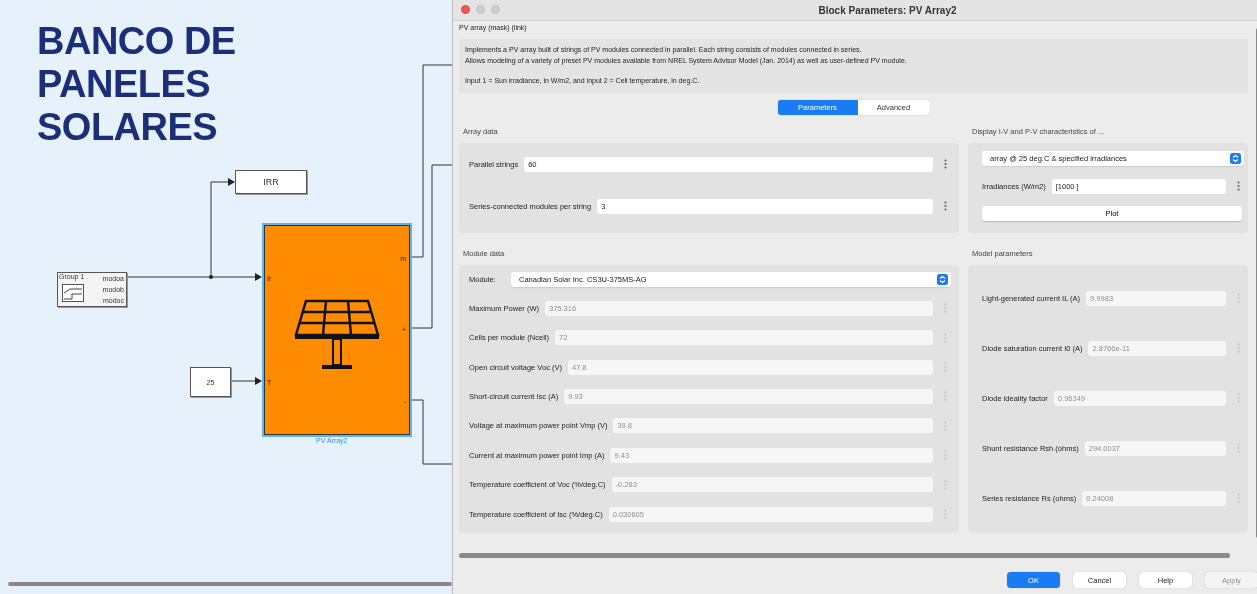 The height and width of the screenshot is (594, 1257). Describe the element at coordinates (73, 293) in the screenshot. I see `signal-icon` at that location.